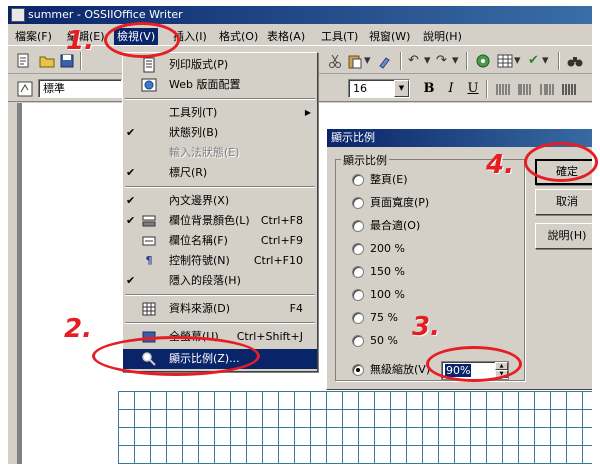  What do you see at coordinates (413, 61) in the screenshot?
I see `undo-icon: ↶` at bounding box center [413, 61].